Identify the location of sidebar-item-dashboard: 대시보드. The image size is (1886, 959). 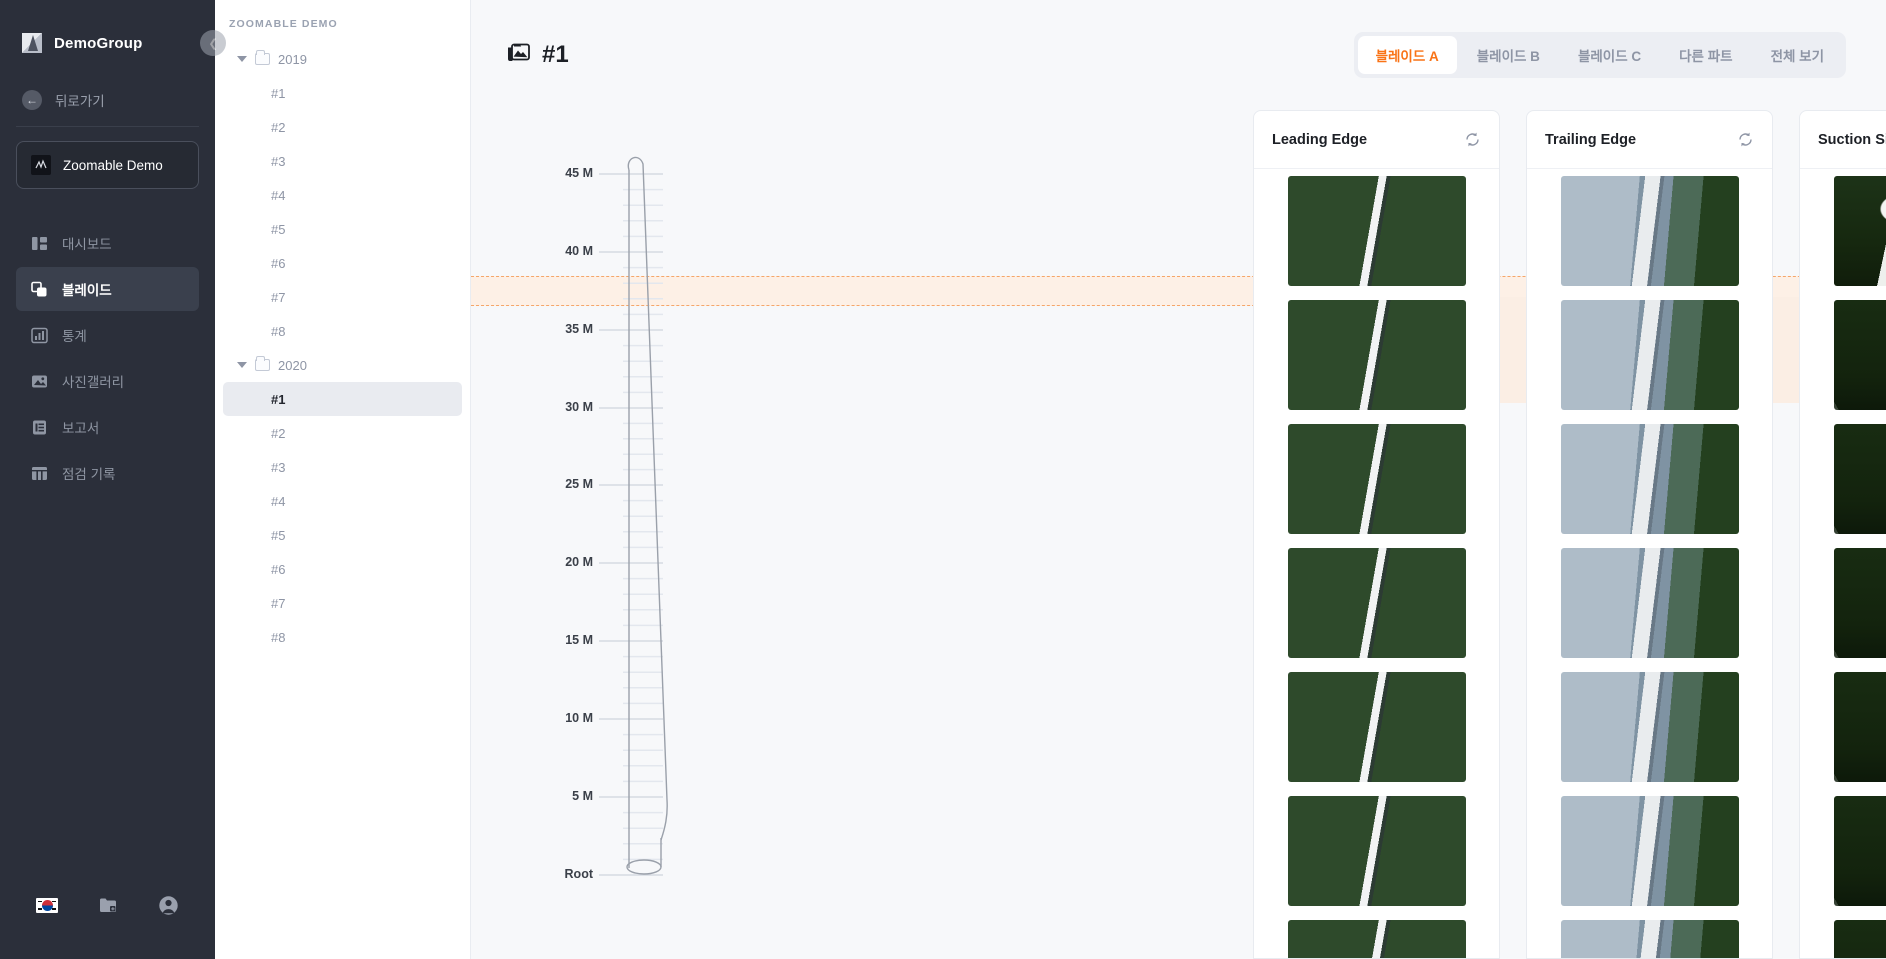
(107, 243).